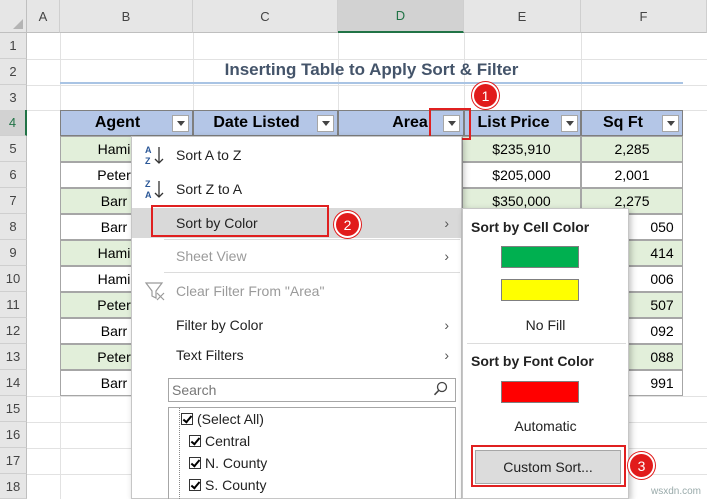 The width and height of the screenshot is (707, 499). What do you see at coordinates (155, 155) in the screenshot?
I see `sort-ascending-icon: AZ` at bounding box center [155, 155].